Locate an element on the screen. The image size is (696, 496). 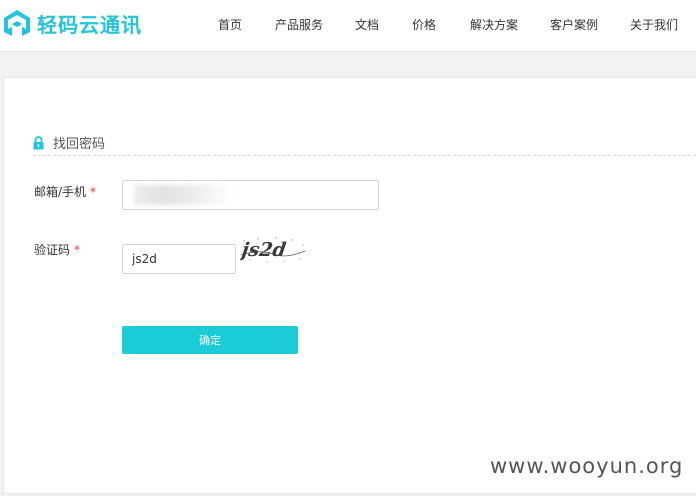
main-nav: 首页 产品服务 文档 价格 解决方案 客户案例 关于我们 is located at coordinates (348, 25).